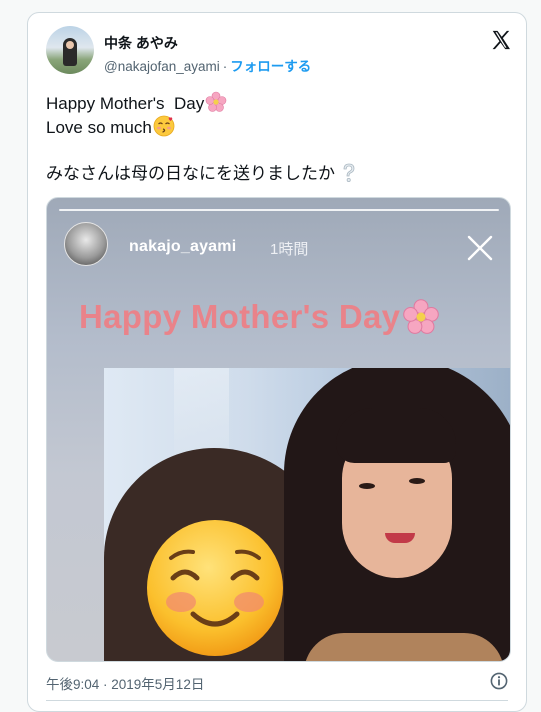  Describe the element at coordinates (417, 481) in the screenshot. I see `photo-eye-right` at that location.